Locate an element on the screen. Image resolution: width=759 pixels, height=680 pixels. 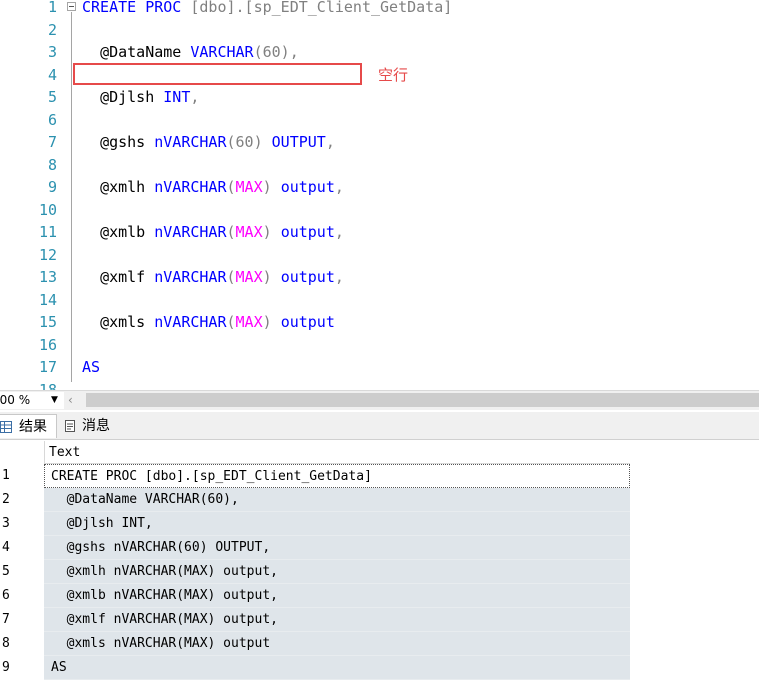
row-number: 3 is located at coordinates (22, 524).